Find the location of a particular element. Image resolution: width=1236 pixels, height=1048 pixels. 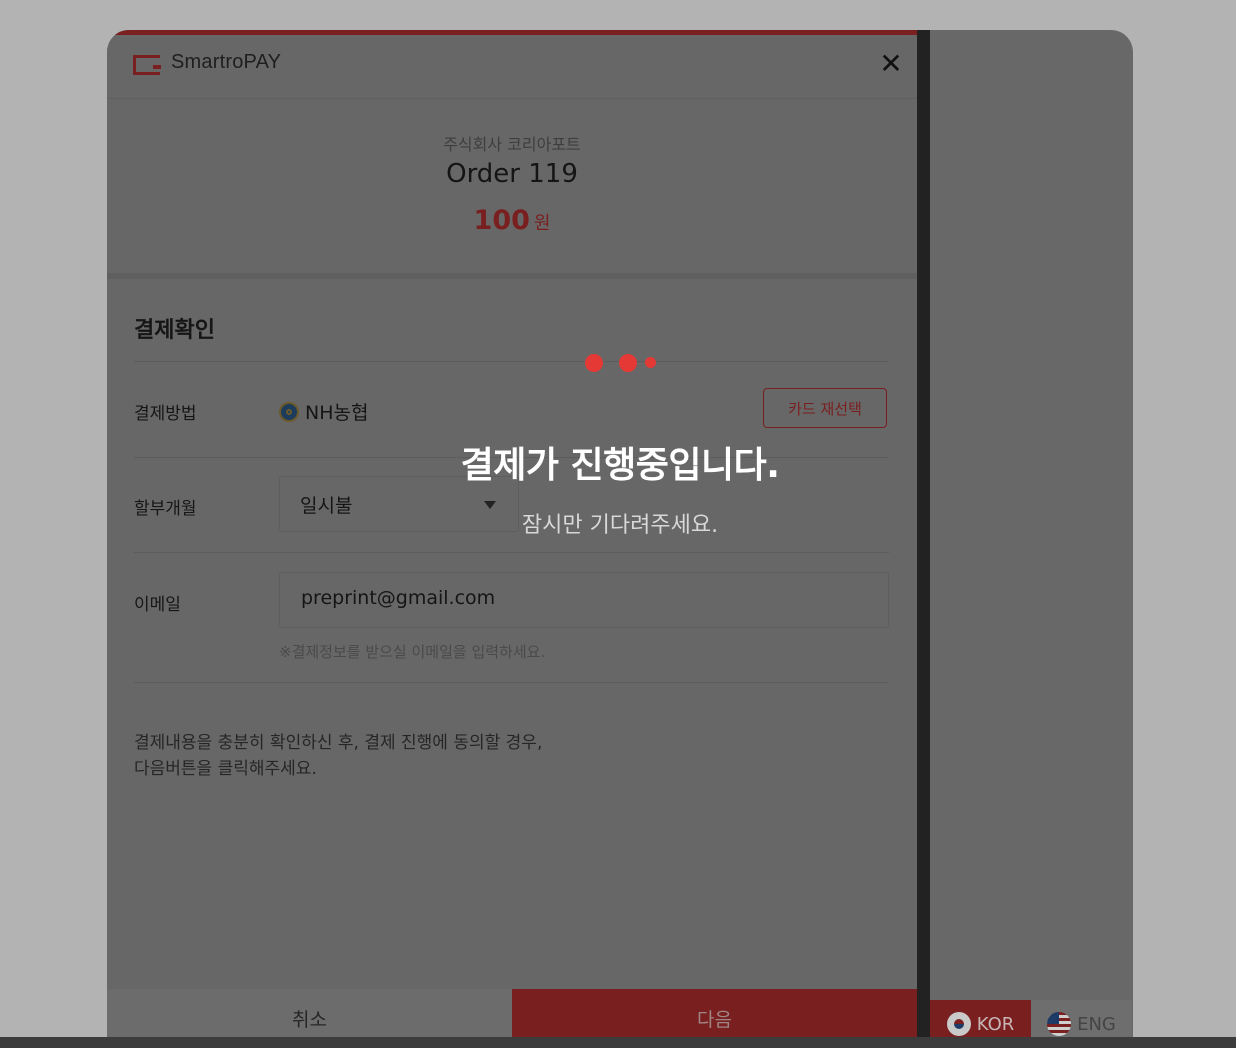

smartro-logo-icon is located at coordinates (148, 64).